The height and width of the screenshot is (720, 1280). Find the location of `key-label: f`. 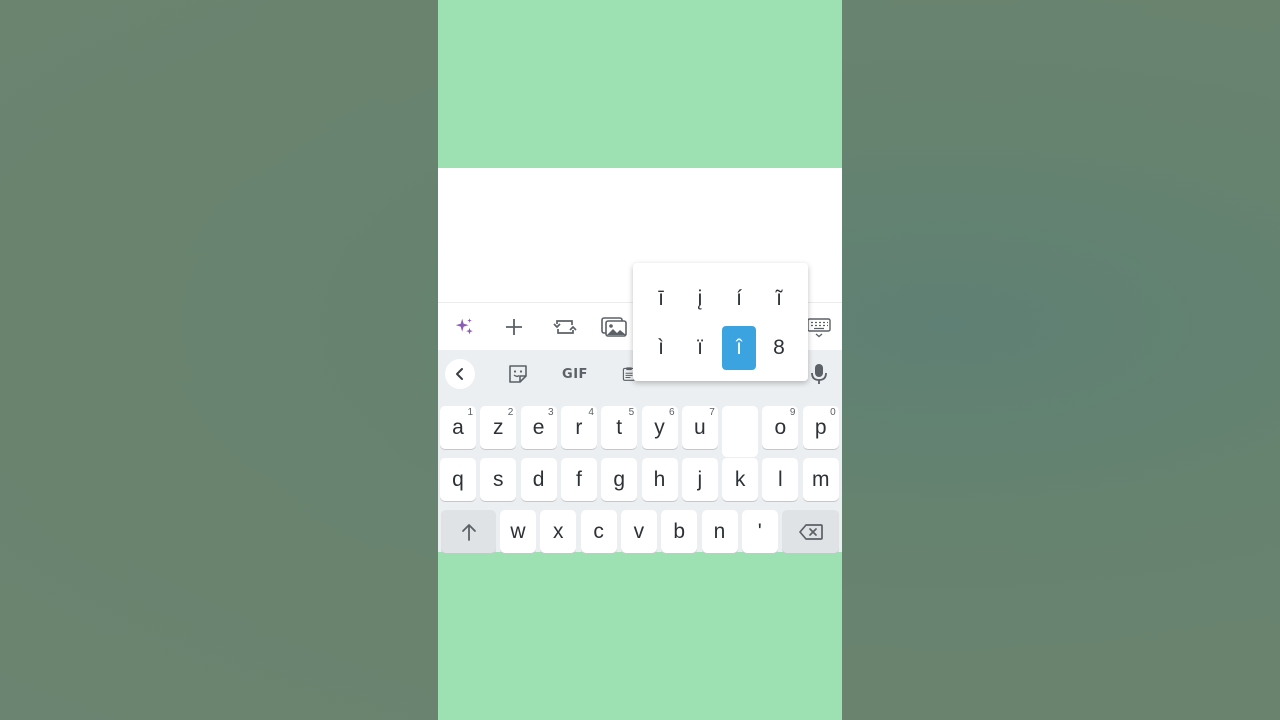

key-label: f is located at coordinates (578, 479).